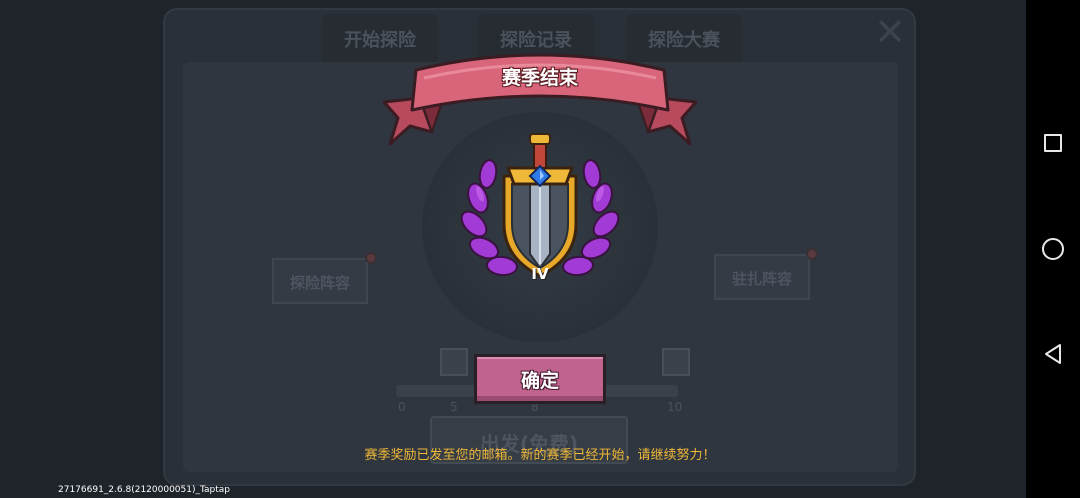 Image resolution: width=1080 pixels, height=498 pixels. I want to click on progress-tick: 5, so click(454, 407).